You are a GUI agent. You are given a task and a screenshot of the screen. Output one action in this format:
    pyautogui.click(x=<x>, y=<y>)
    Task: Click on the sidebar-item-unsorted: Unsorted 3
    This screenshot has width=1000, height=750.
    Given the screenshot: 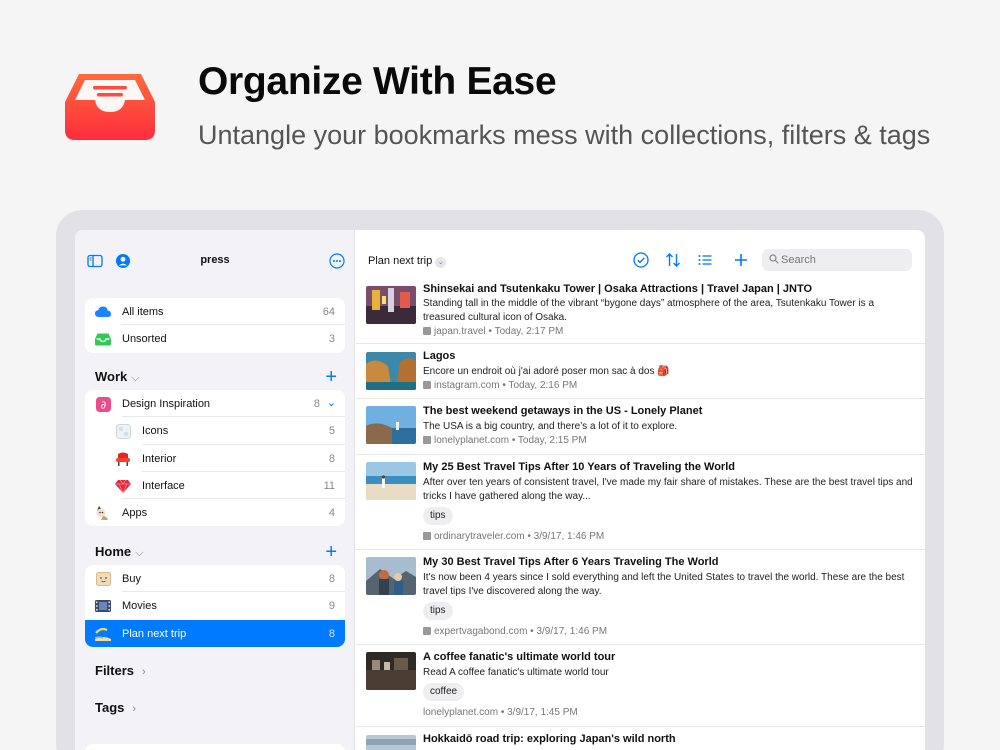 What is the action you would take?
    pyautogui.click(x=215, y=338)
    